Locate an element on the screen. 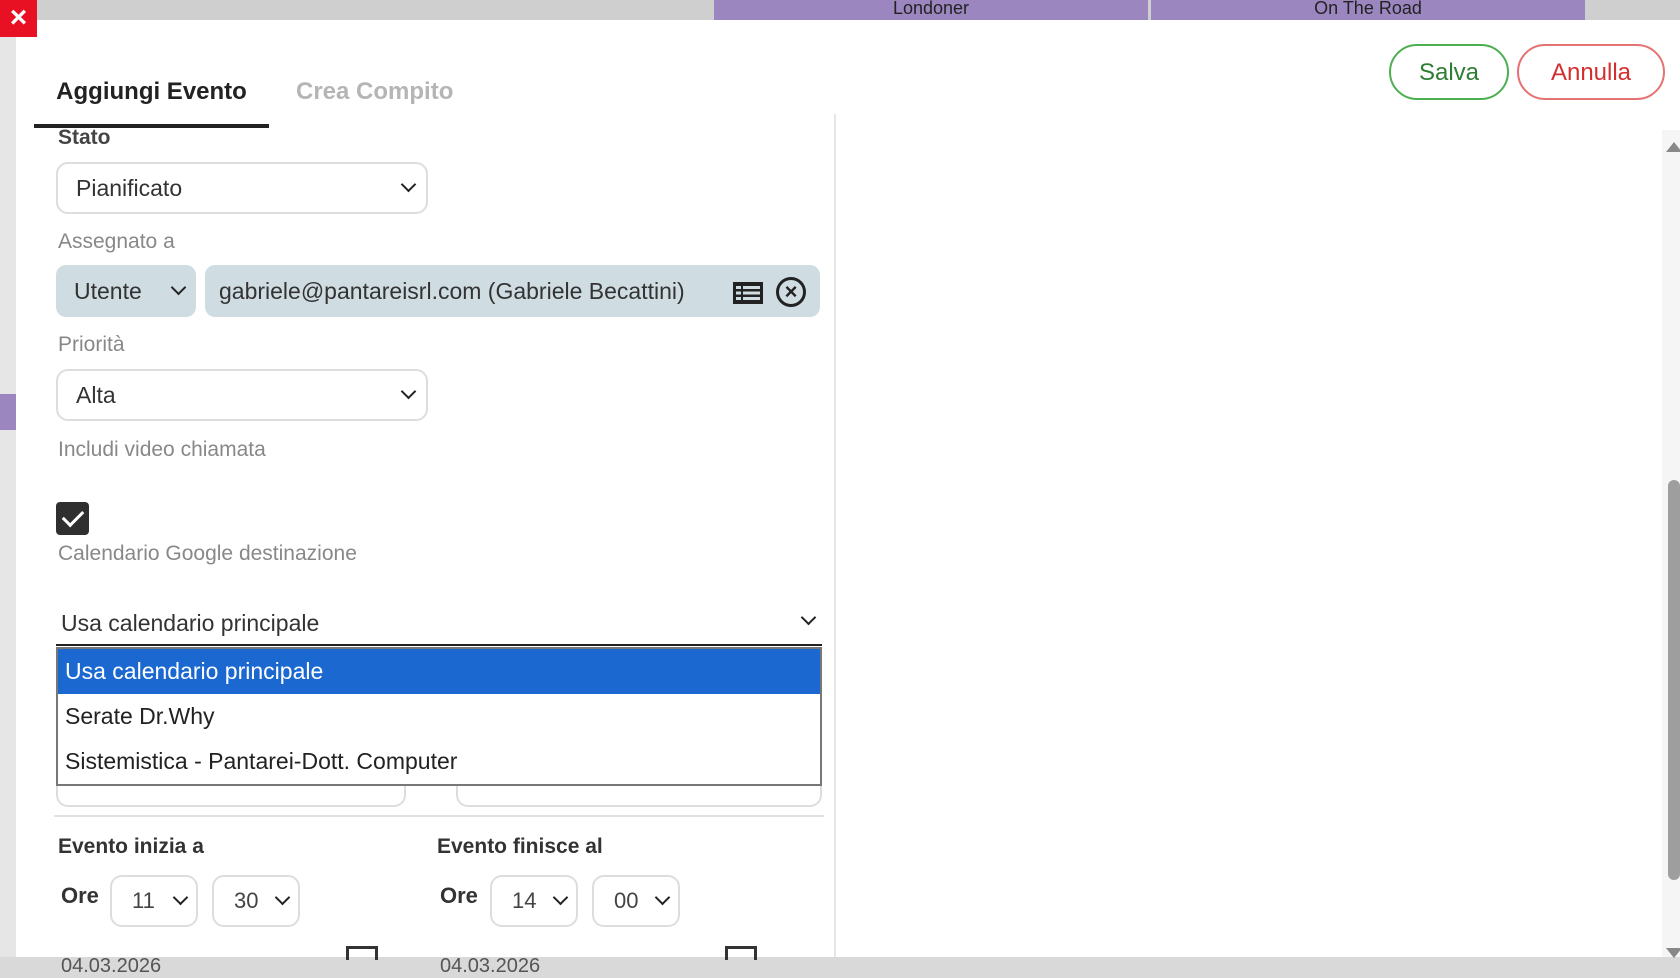 This screenshot has width=1680, height=978. google-calendar-value: Usa calendario principale is located at coordinates (190, 623).